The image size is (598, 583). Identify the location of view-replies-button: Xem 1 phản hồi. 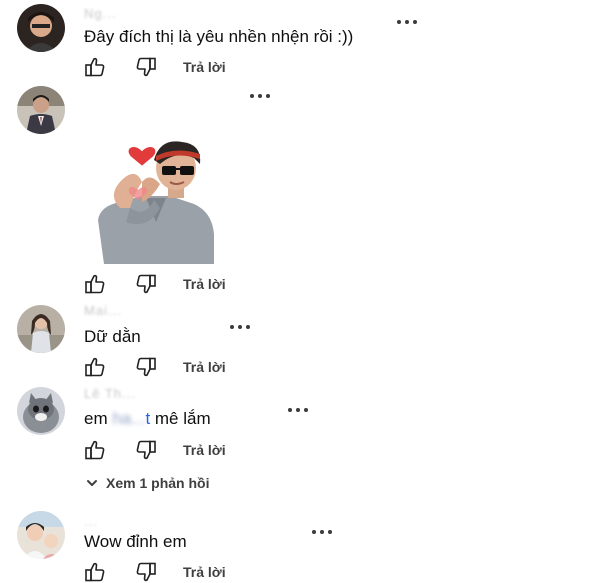
(147, 483).